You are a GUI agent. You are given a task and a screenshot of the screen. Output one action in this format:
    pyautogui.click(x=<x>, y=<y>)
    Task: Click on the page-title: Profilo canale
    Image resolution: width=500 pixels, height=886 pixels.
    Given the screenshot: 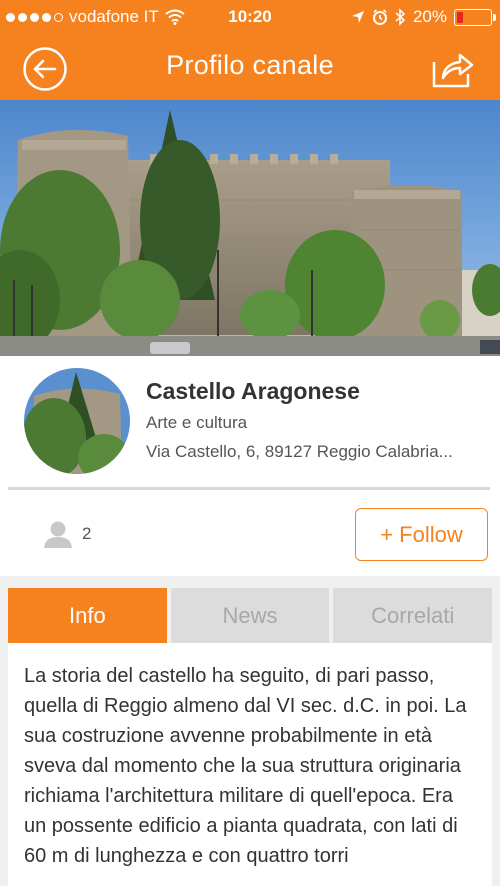 What is the action you would take?
    pyautogui.click(x=250, y=65)
    